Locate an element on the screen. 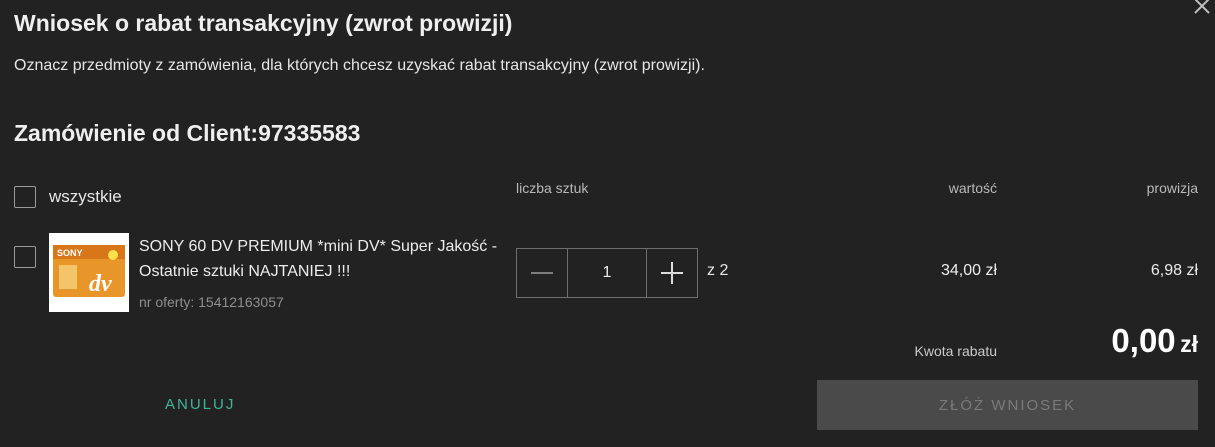  quantity-stepper: 1 is located at coordinates (607, 273).